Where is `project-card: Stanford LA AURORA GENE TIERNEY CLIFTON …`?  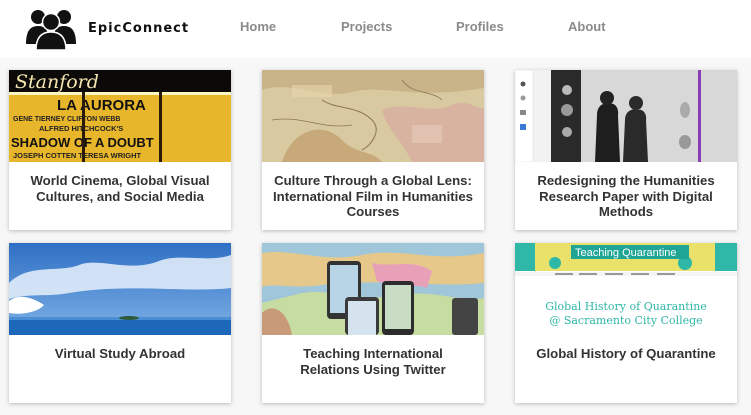
project-card: Stanford LA AURORA GENE TIERNEY CLIFTON … is located at coordinates (120, 150).